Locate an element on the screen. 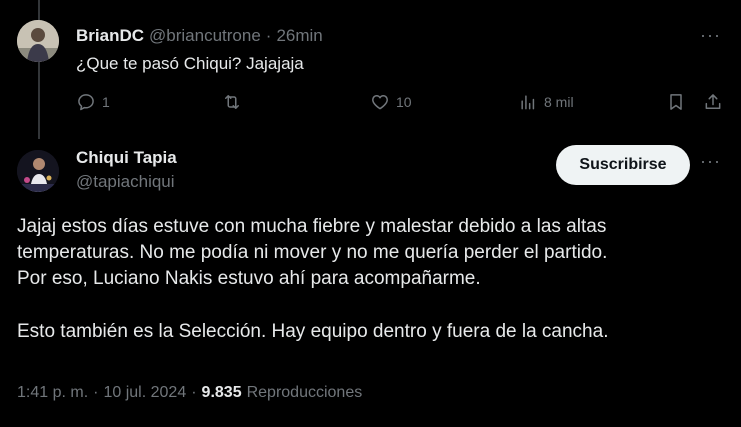 The width and height of the screenshot is (741, 427). reply-author-name: BrianDC is located at coordinates (110, 36).